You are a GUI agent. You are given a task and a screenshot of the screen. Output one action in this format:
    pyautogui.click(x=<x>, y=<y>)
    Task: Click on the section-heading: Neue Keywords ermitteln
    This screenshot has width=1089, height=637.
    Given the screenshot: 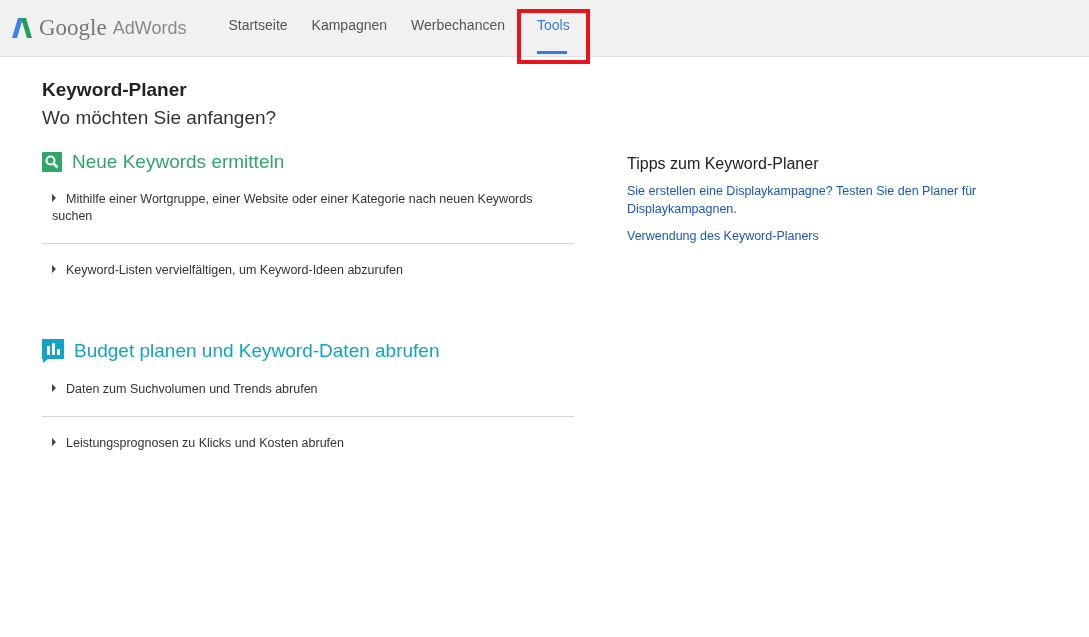 What is the action you would take?
    pyautogui.click(x=178, y=162)
    